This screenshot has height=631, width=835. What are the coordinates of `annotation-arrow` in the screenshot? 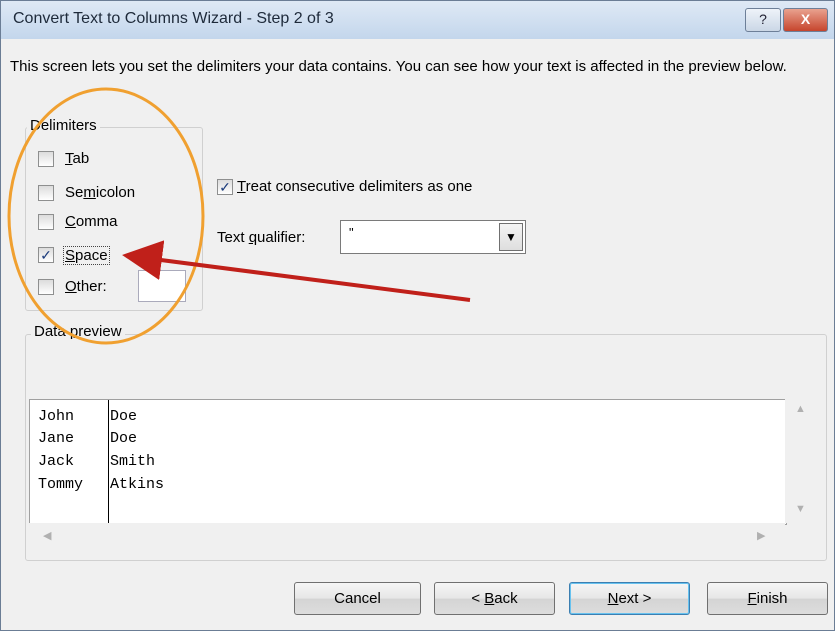 It's located at (296, 271).